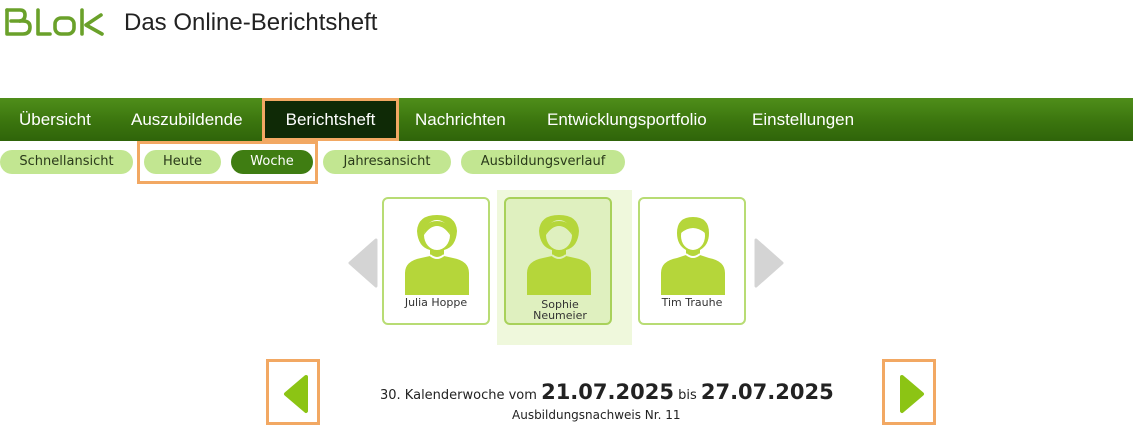 The image size is (1133, 435). I want to click on carousel-next-button, so click(769, 265).